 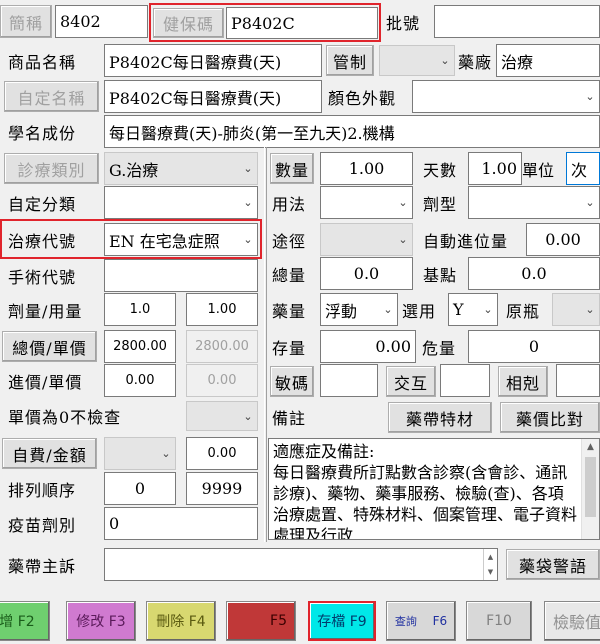 I want to click on dosage-form-select: ⌄, so click(x=534, y=202).